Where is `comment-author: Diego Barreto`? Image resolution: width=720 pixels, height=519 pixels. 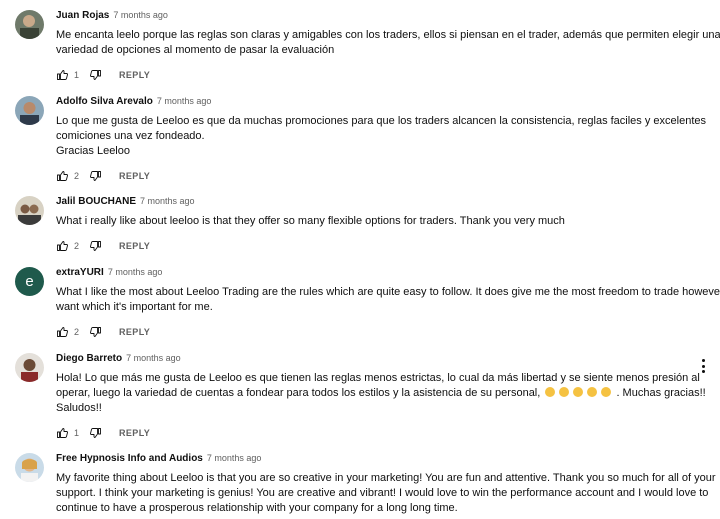
comment-author: Diego Barreto is located at coordinates (89, 358).